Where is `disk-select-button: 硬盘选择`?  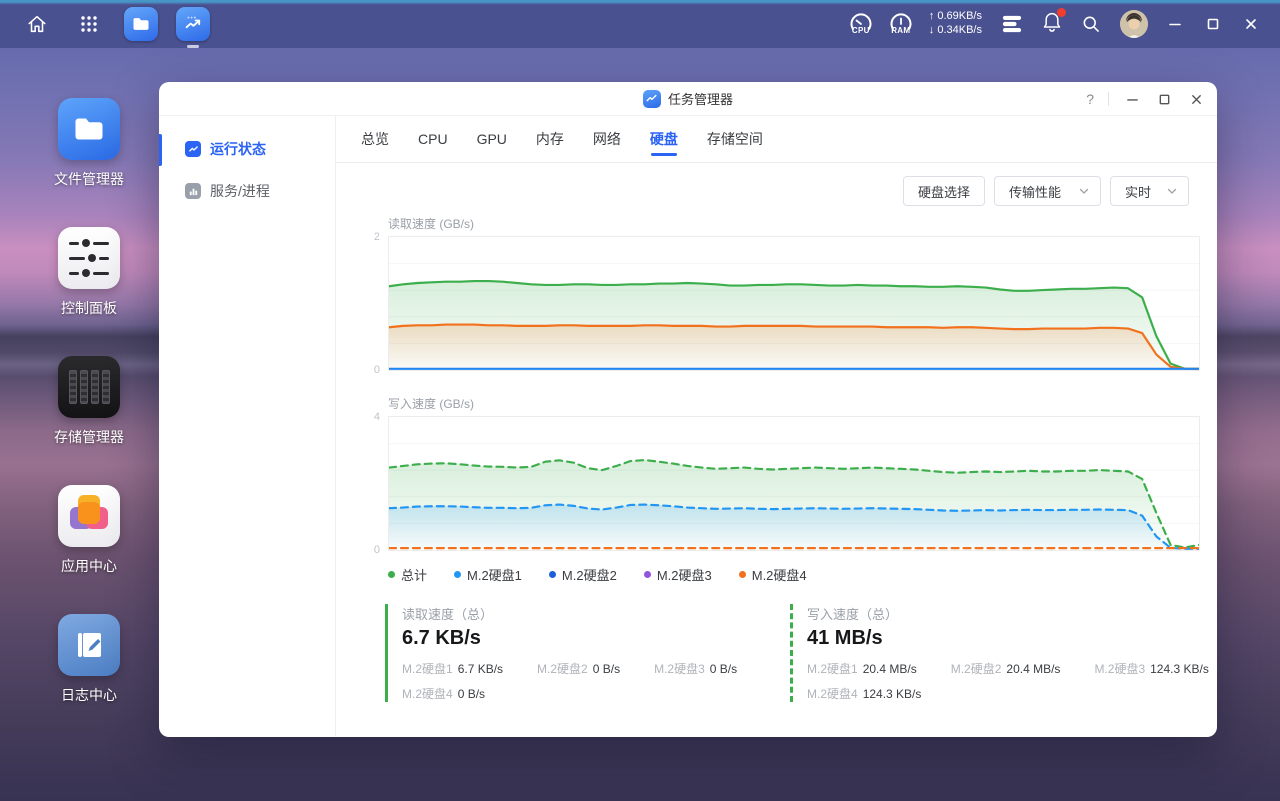 disk-select-button: 硬盘选择 is located at coordinates (943, 191).